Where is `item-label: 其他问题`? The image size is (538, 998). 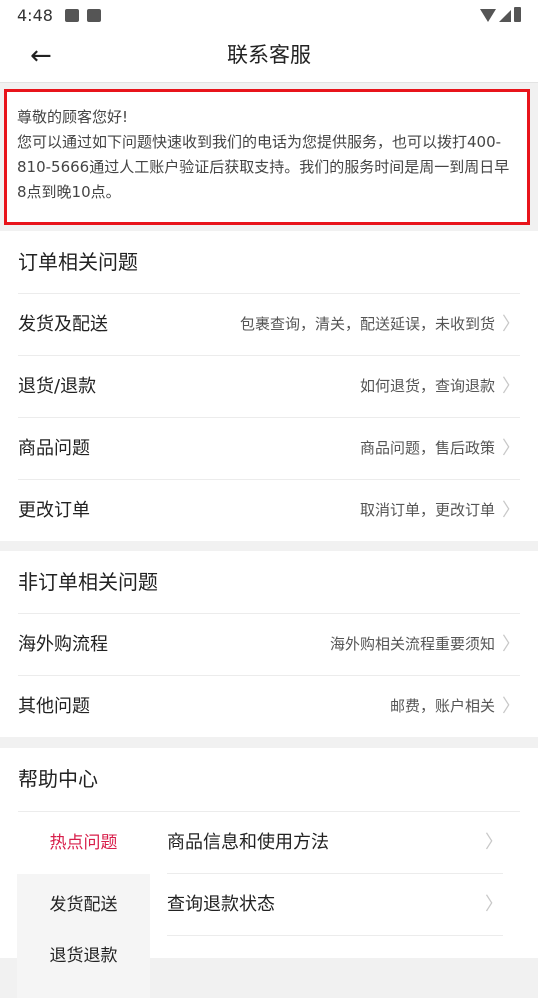 item-label: 其他问题 is located at coordinates (54, 706).